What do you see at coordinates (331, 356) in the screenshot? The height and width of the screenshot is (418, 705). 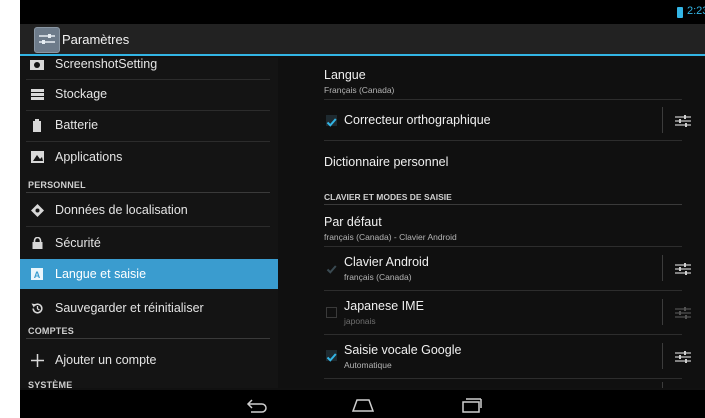 I see `saisie-vocale-checkbox` at bounding box center [331, 356].